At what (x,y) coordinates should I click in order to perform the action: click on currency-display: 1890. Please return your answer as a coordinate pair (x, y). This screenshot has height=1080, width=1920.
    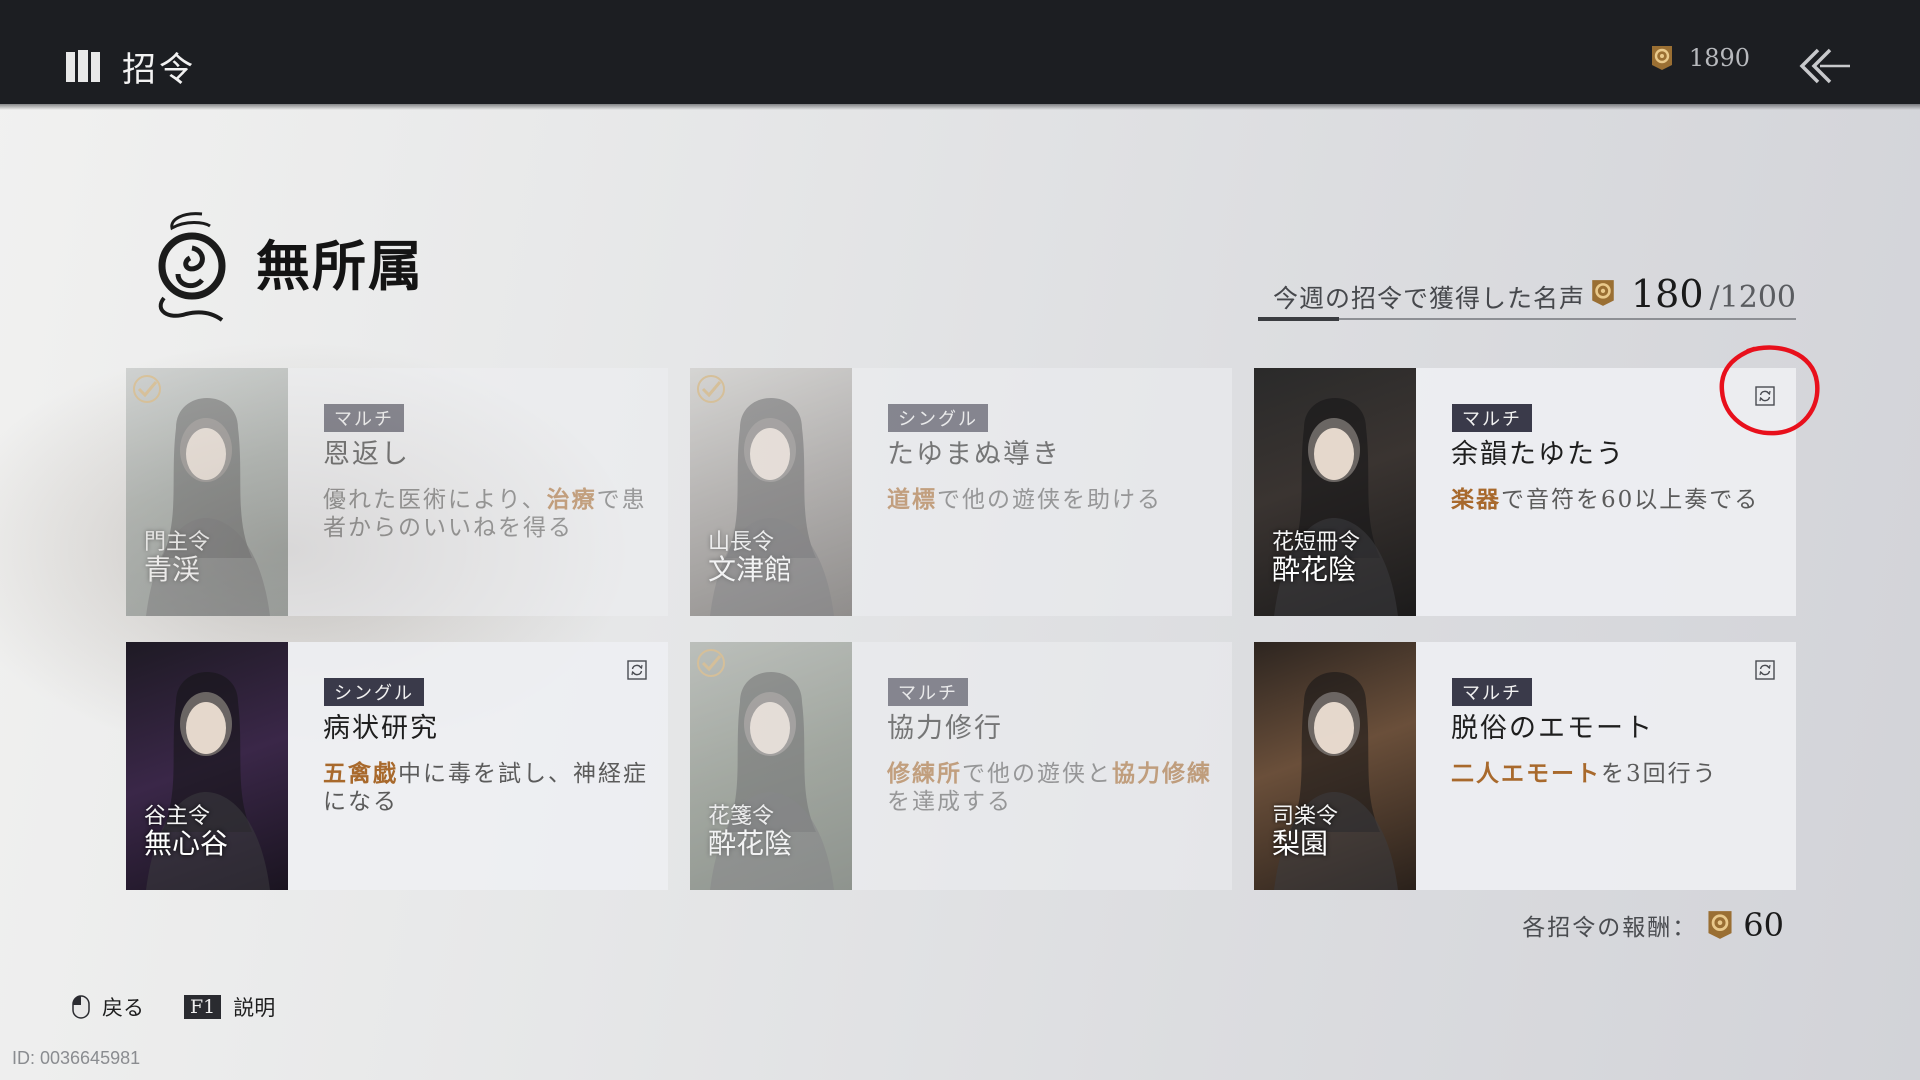
    Looking at the image, I should click on (1700, 58).